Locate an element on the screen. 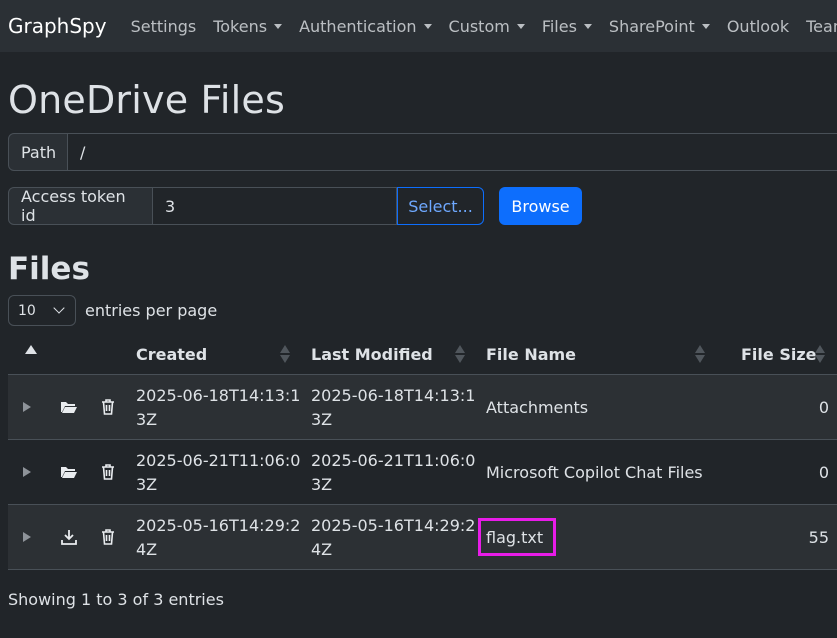  created-cell: 2025-05-16T14:29:2 4Z is located at coordinates (218, 538).